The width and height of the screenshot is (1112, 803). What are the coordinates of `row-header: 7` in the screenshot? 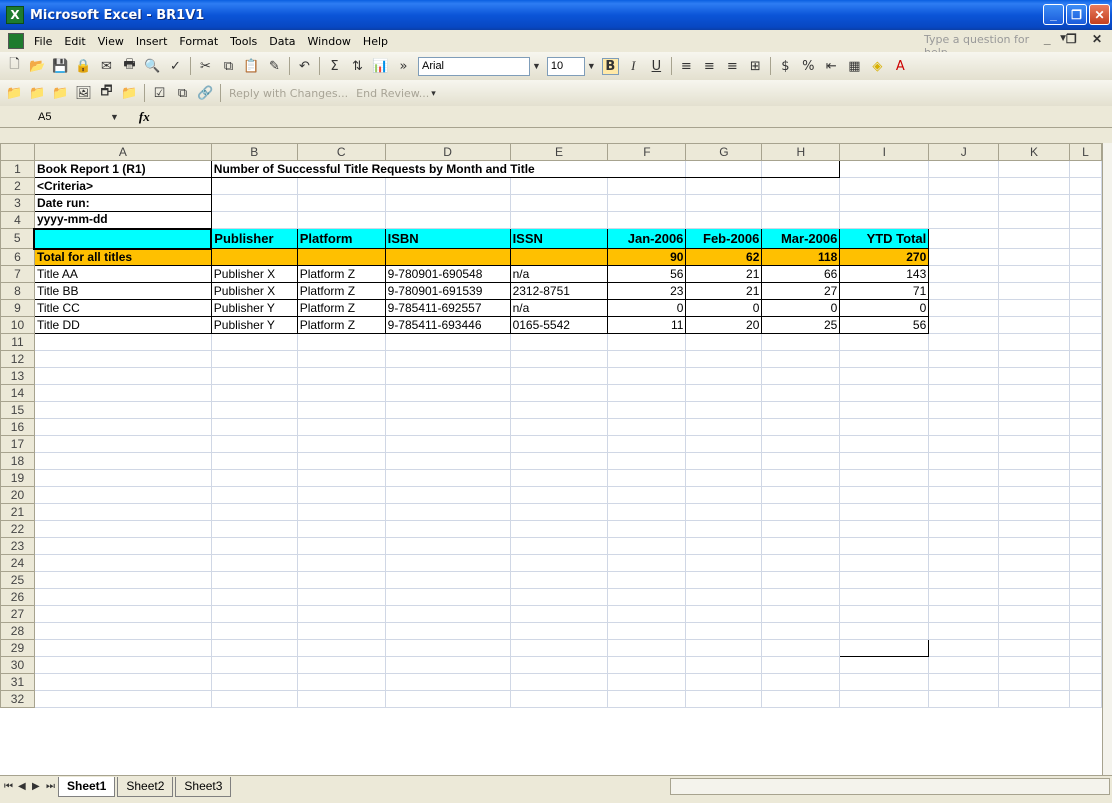 It's located at (17, 274).